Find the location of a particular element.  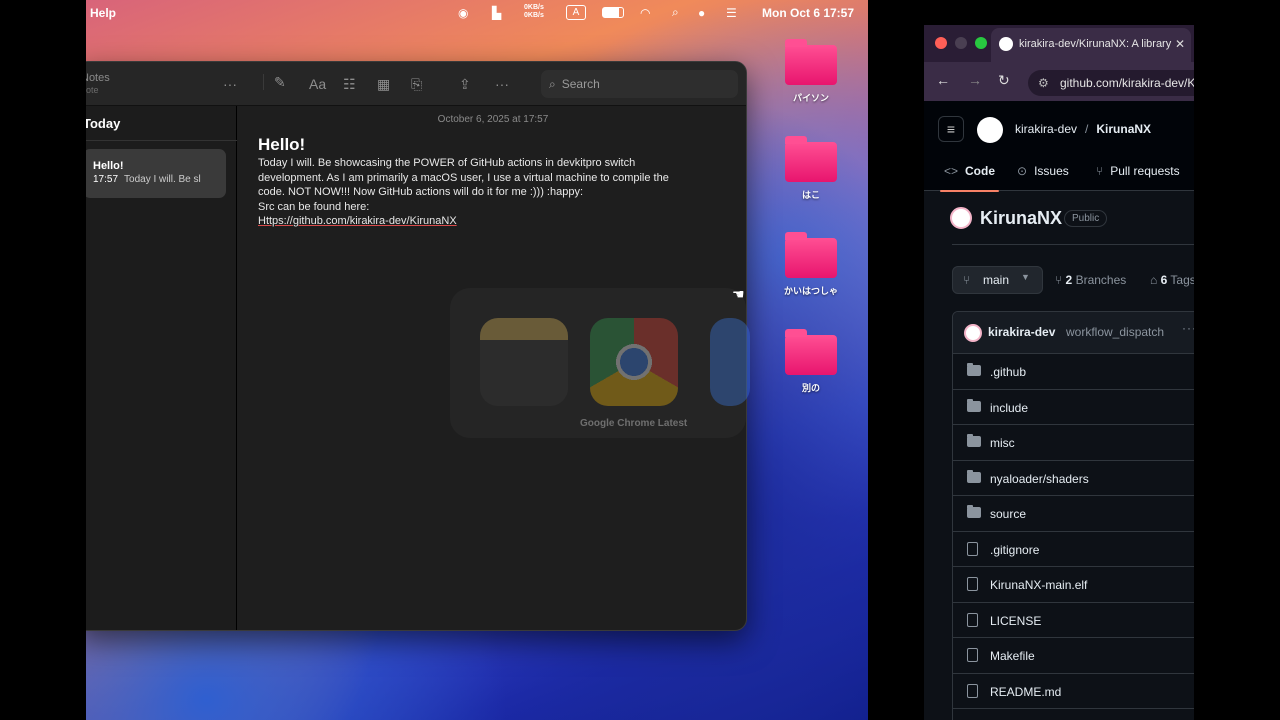

file-name: Makefile is located at coordinates (1012, 656).